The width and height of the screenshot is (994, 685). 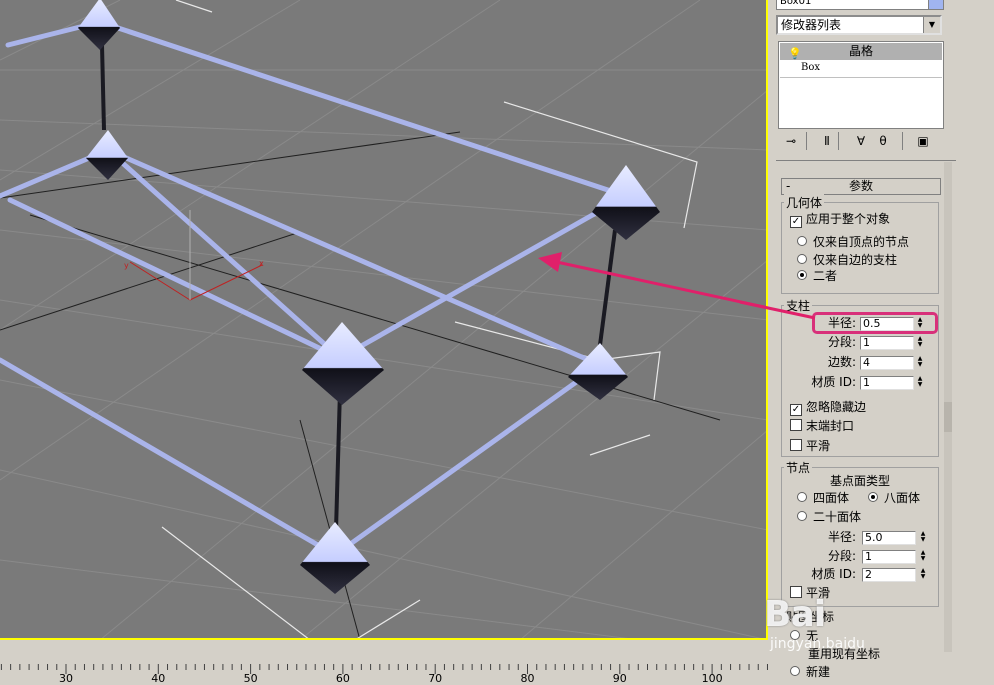 What do you see at coordinates (261, 263) in the screenshot?
I see `svg-text: x` at bounding box center [261, 263].